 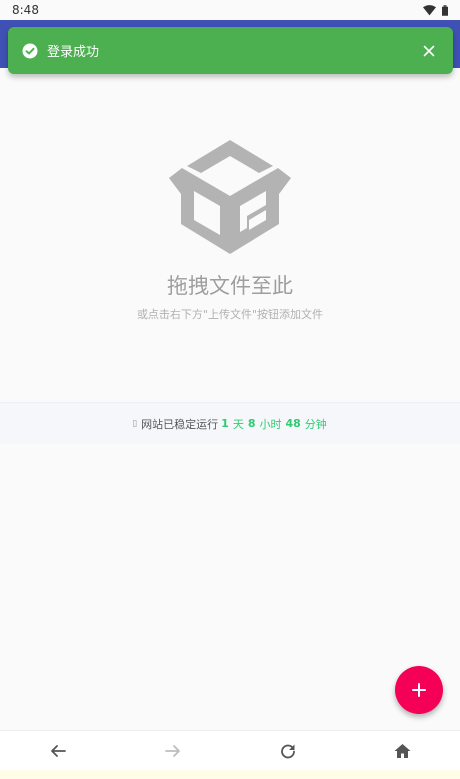 What do you see at coordinates (135, 423) in the screenshot?
I see `uptime-glyph: ▯` at bounding box center [135, 423].